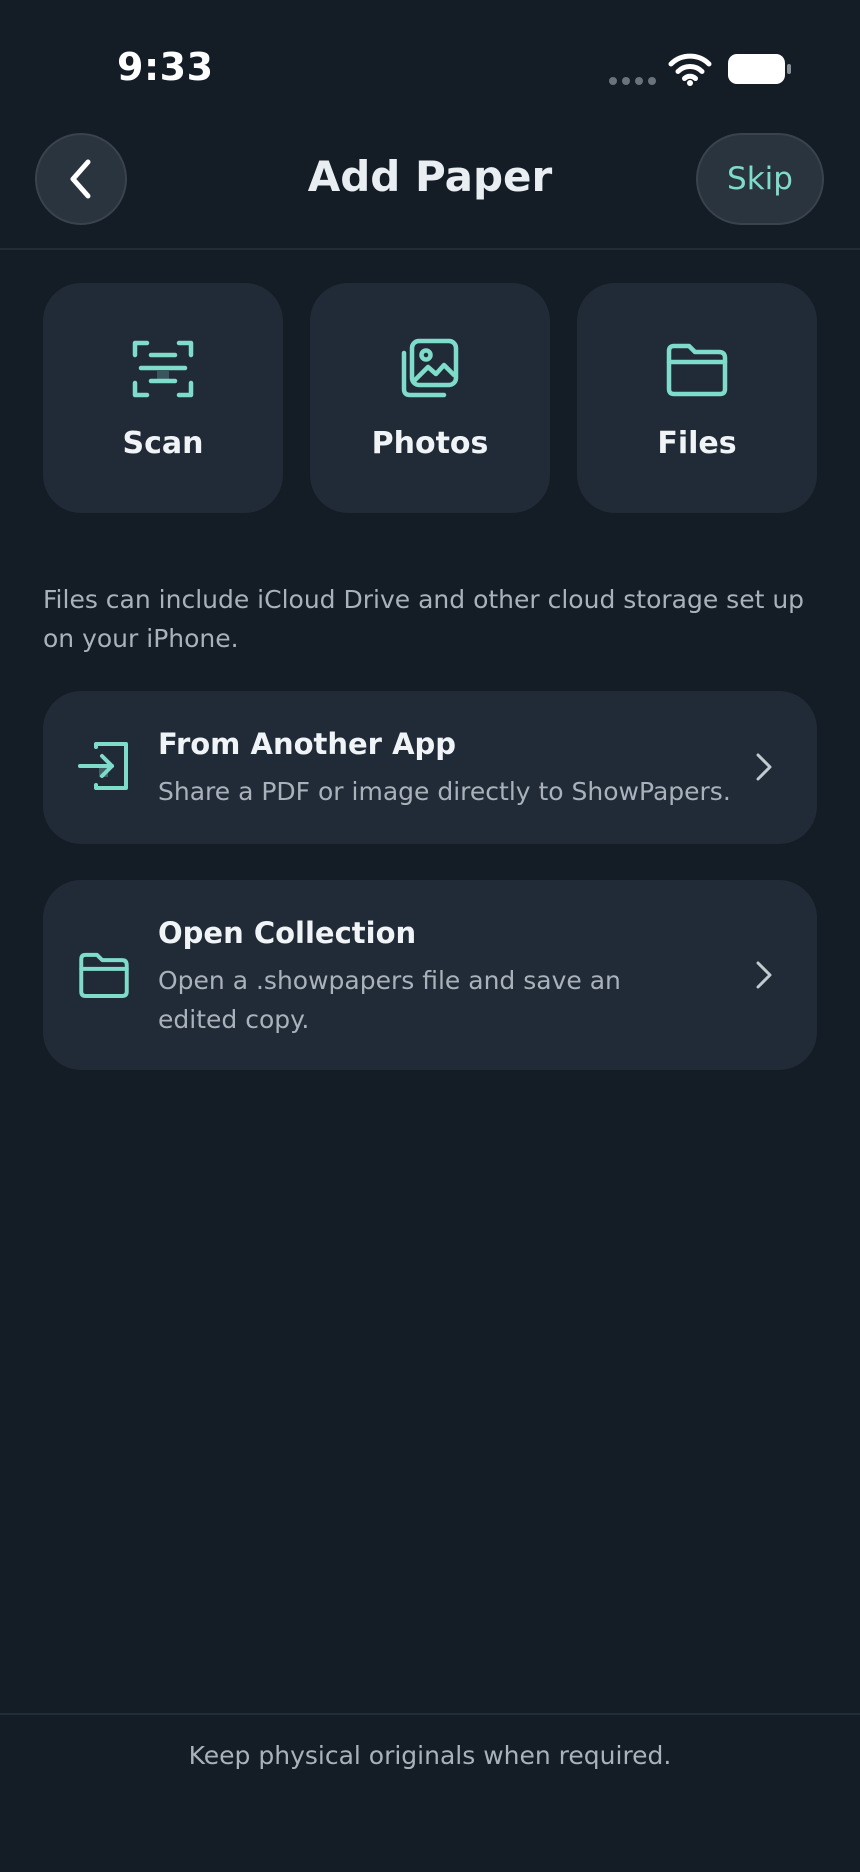  What do you see at coordinates (430, 60) in the screenshot?
I see `status-bar: 9:33` at bounding box center [430, 60].